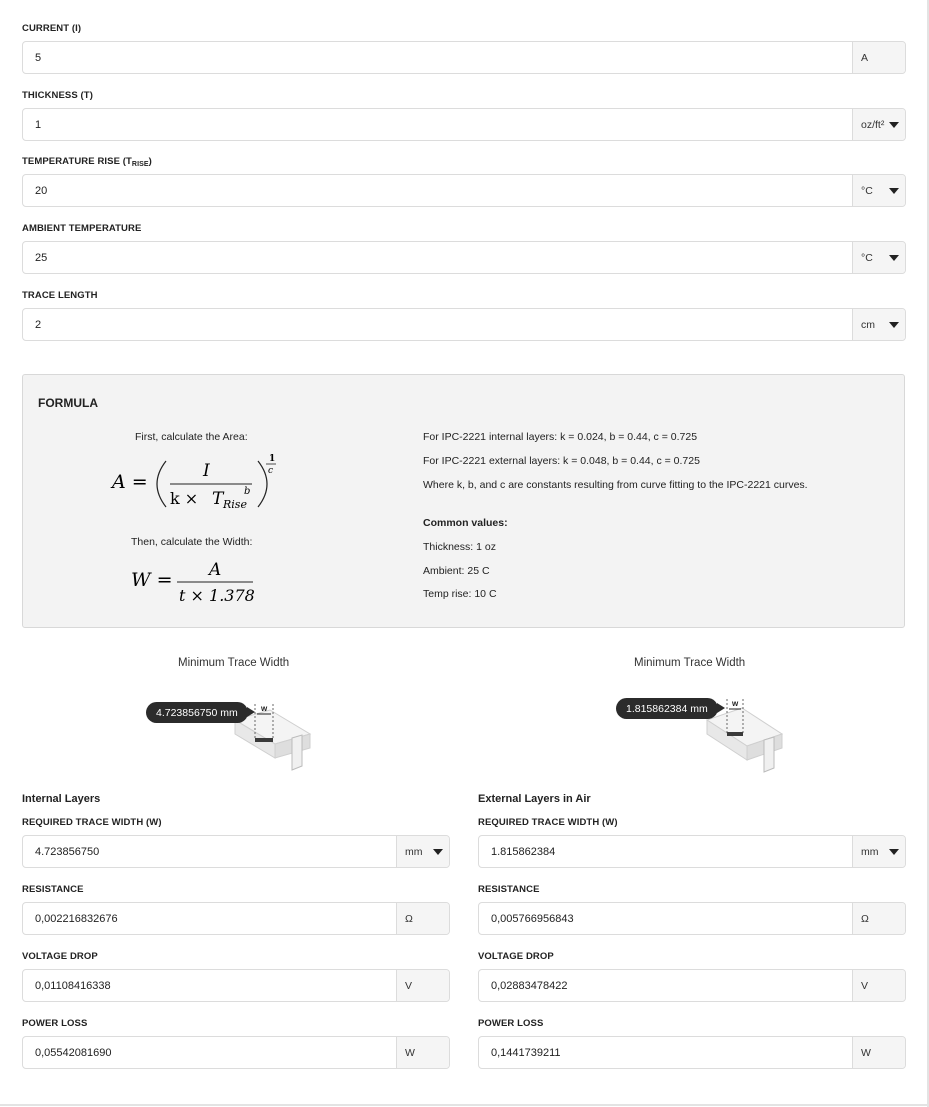 The image size is (929, 1107). I want to click on thickness-label: THICKNESS (T), so click(57, 95).